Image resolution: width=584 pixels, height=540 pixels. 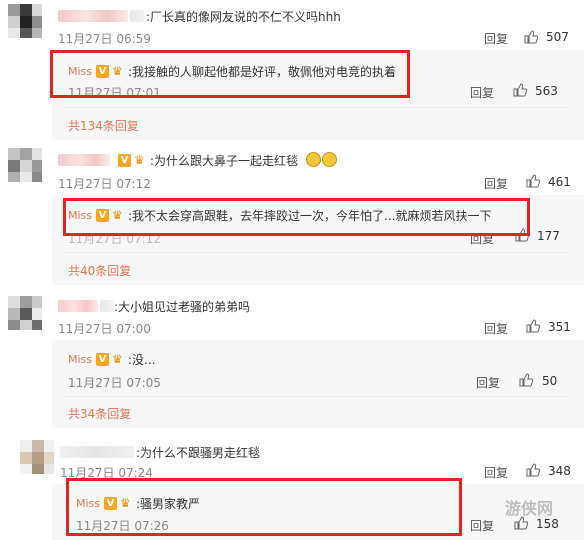 I want to click on comment-text: :为什么不跟骚男走红毯, so click(x=198, y=453).